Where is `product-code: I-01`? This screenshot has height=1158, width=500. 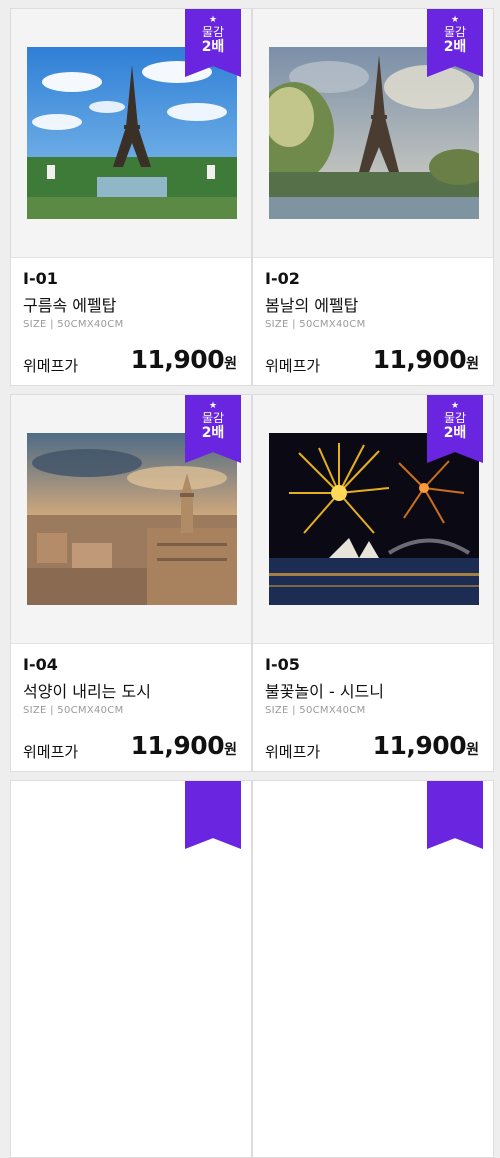 product-code: I-01 is located at coordinates (40, 278).